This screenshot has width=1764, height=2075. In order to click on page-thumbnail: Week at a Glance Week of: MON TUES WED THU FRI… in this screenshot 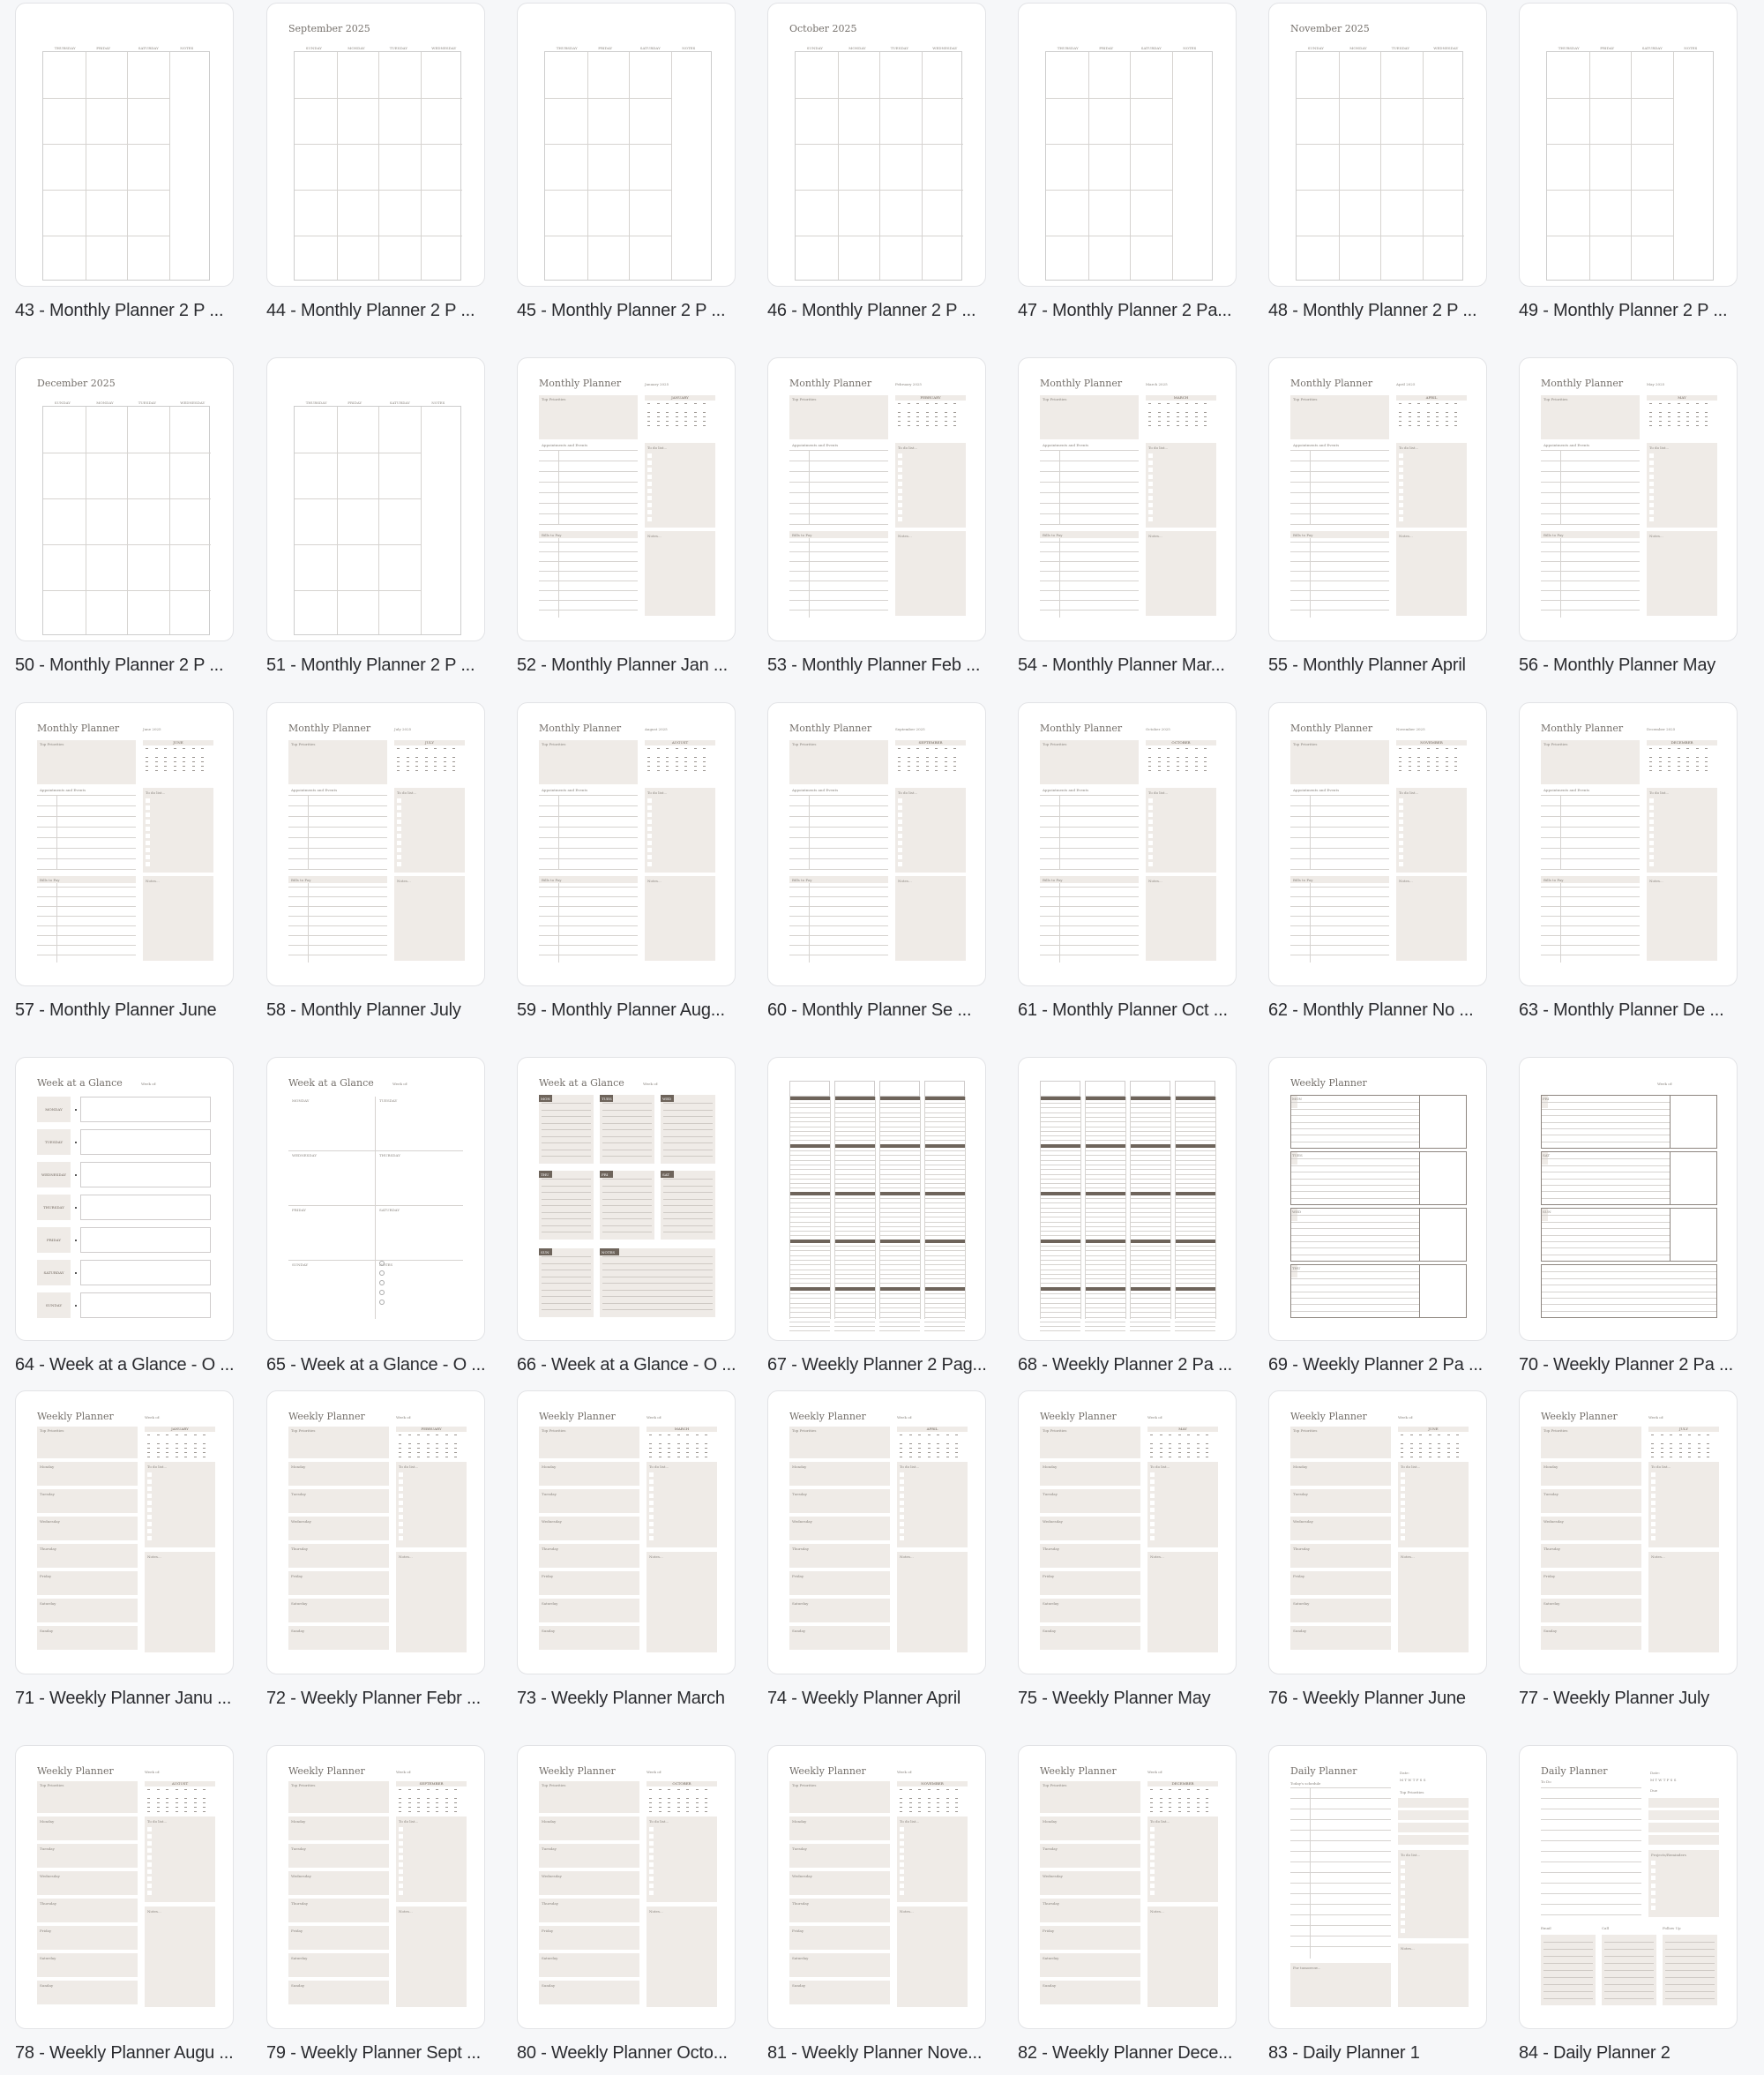, I will do `click(626, 1199)`.